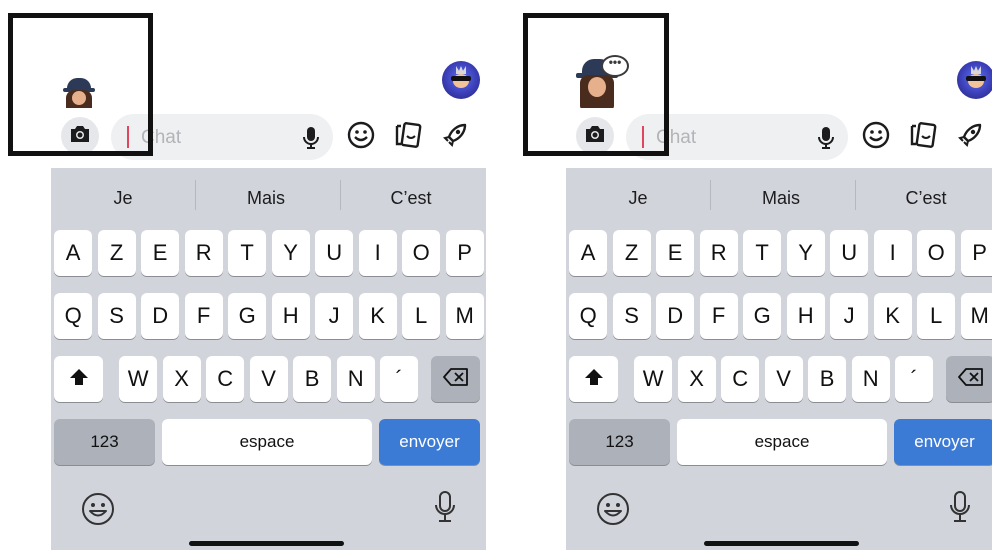 Image resolution: width=992 pixels, height=550 pixels. What do you see at coordinates (311, 140) in the screenshot?
I see `microphone-icon` at bounding box center [311, 140].